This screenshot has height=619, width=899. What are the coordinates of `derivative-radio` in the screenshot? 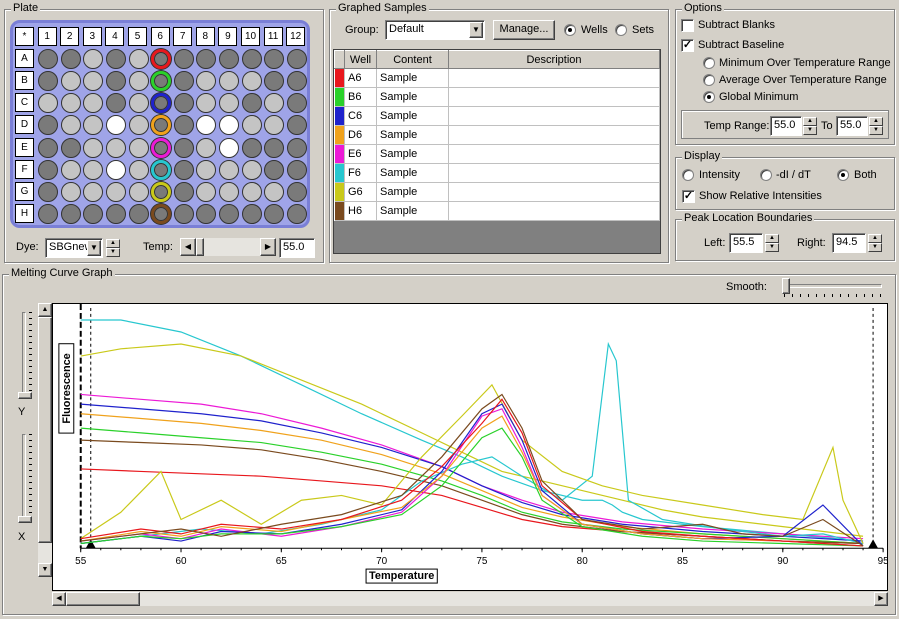 It's located at (766, 175).